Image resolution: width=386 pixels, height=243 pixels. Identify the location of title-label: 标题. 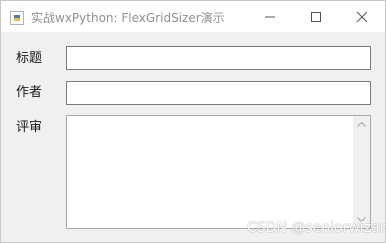
(29, 58).